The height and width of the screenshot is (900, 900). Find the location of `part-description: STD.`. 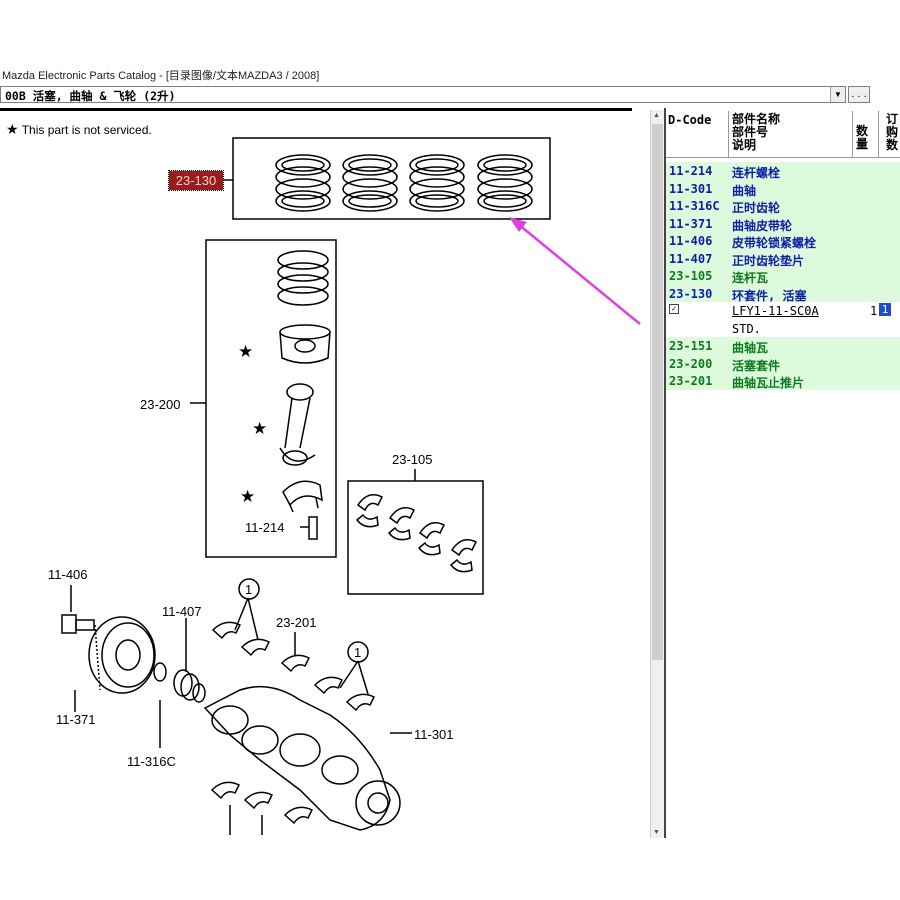

part-description: STD. is located at coordinates (746, 328).